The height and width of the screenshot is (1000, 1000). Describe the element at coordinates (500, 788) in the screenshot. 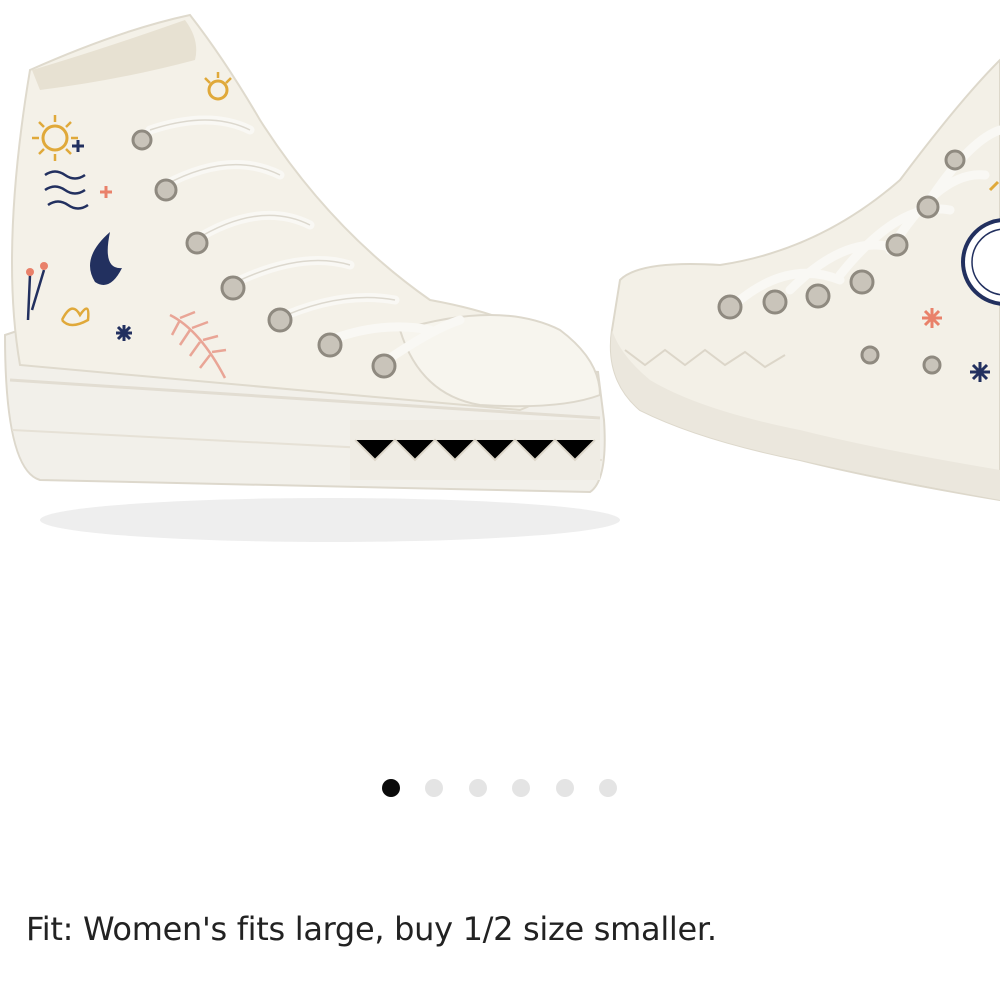

I see `carousel-pagination` at that location.